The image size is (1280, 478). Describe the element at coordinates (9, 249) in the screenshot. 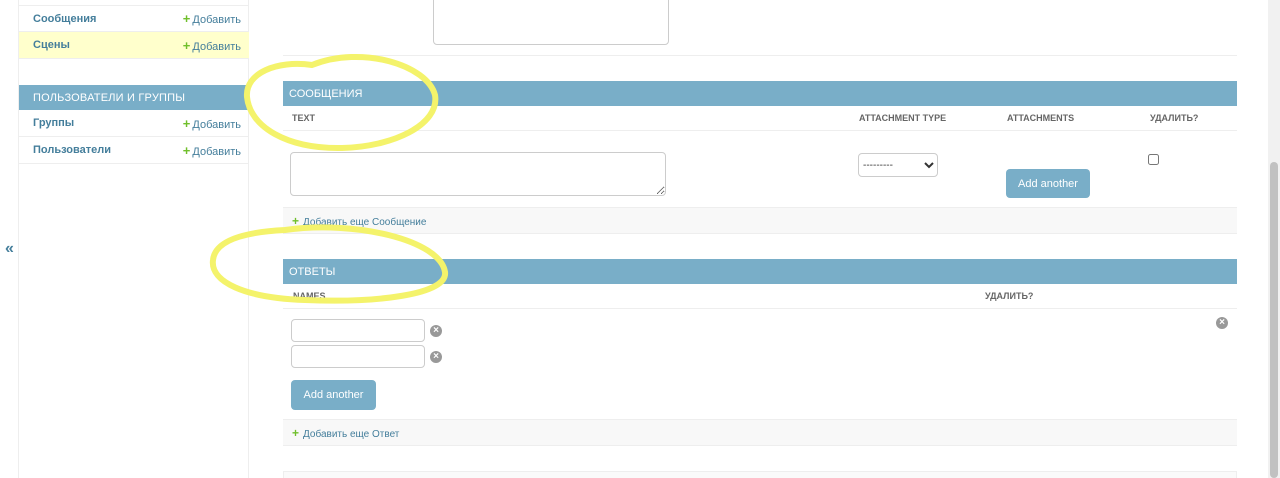

I see `collapse-sidebar-toggle: «` at that location.